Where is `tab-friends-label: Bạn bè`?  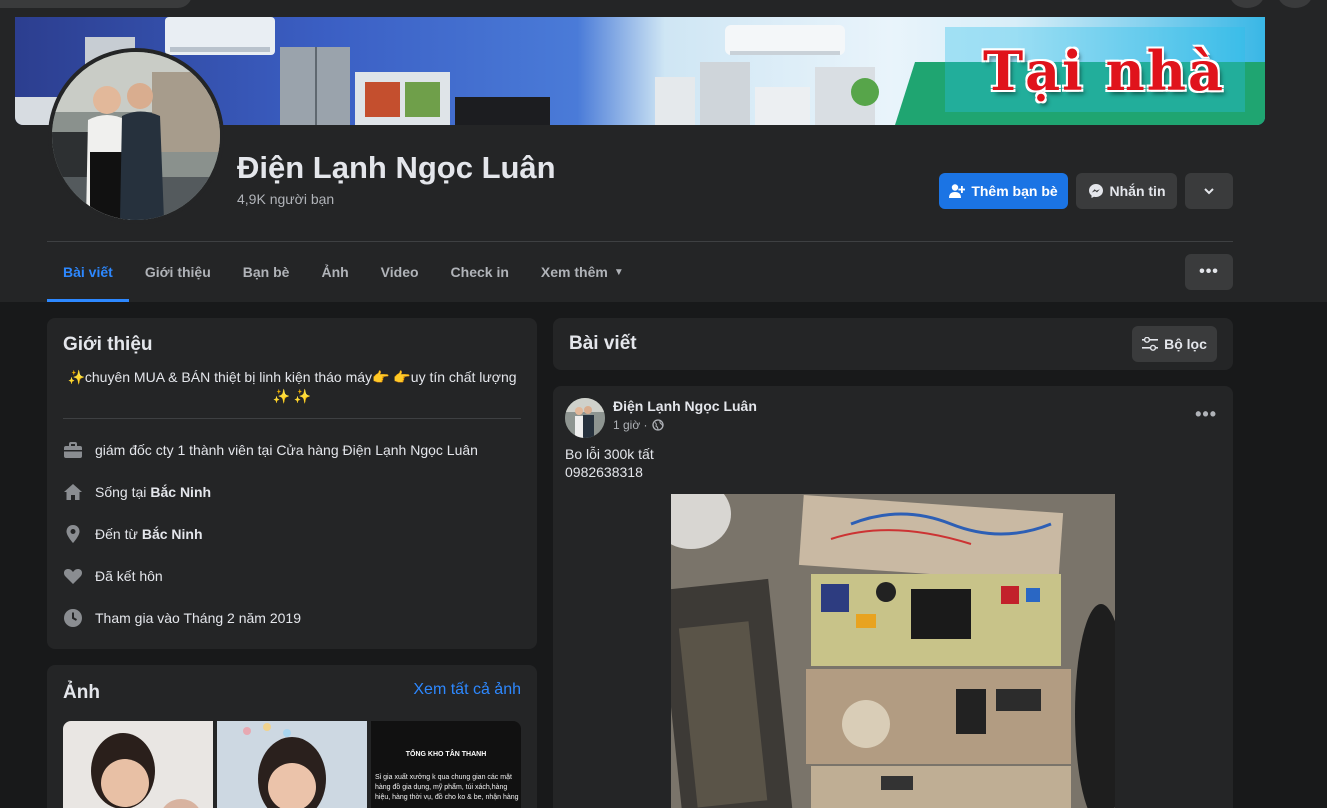
tab-friends-label: Bạn bè is located at coordinates (266, 272).